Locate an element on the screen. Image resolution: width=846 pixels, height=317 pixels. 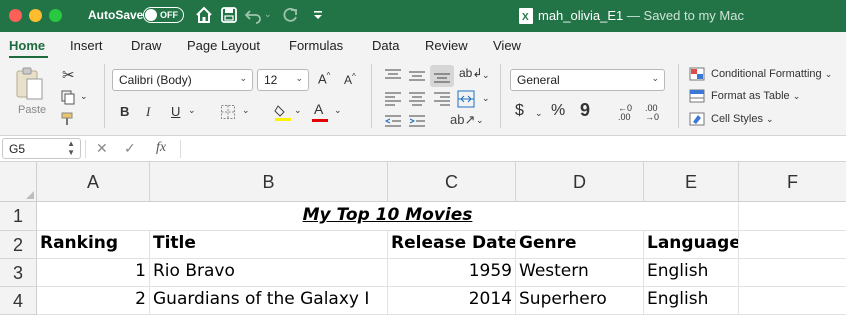
tab-draw: Draw is located at coordinates (146, 45).